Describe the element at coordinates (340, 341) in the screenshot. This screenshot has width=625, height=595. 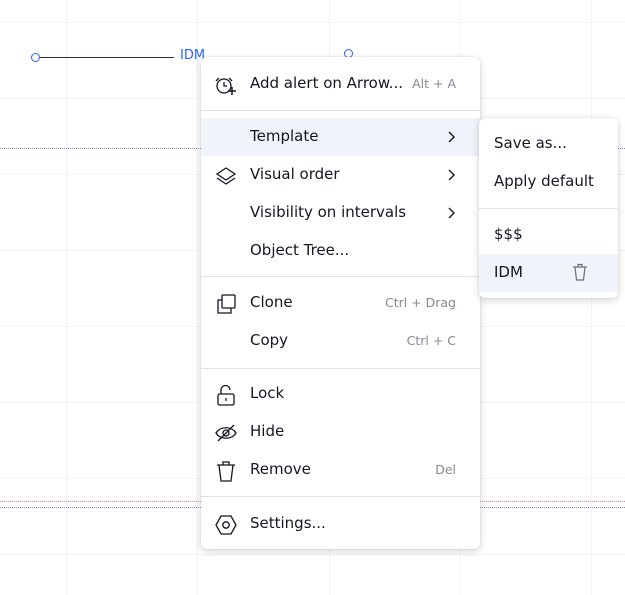
I see `menu-item-copy: Copy Ctrl + C` at that location.